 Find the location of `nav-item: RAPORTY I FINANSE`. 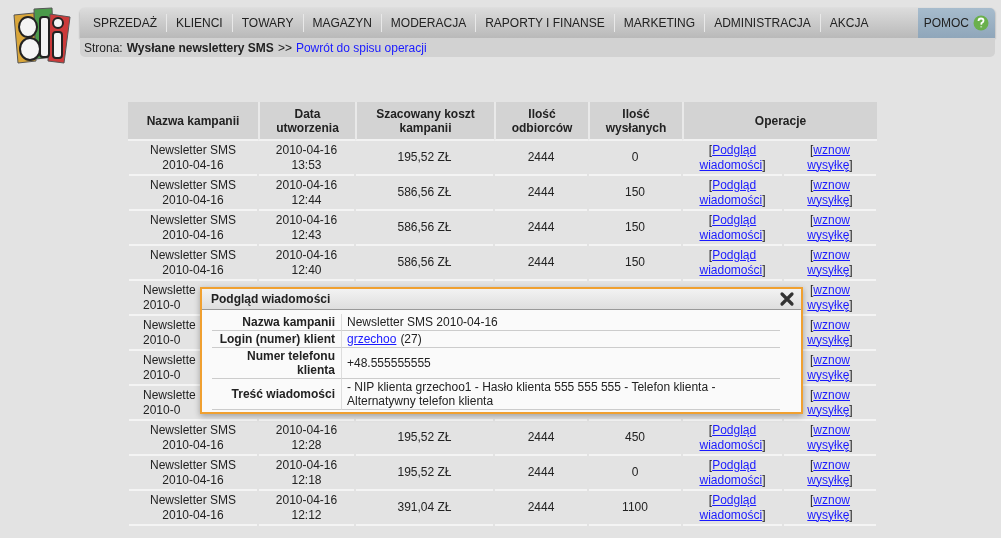

nav-item: RAPORTY I FINANSE is located at coordinates (545, 23).